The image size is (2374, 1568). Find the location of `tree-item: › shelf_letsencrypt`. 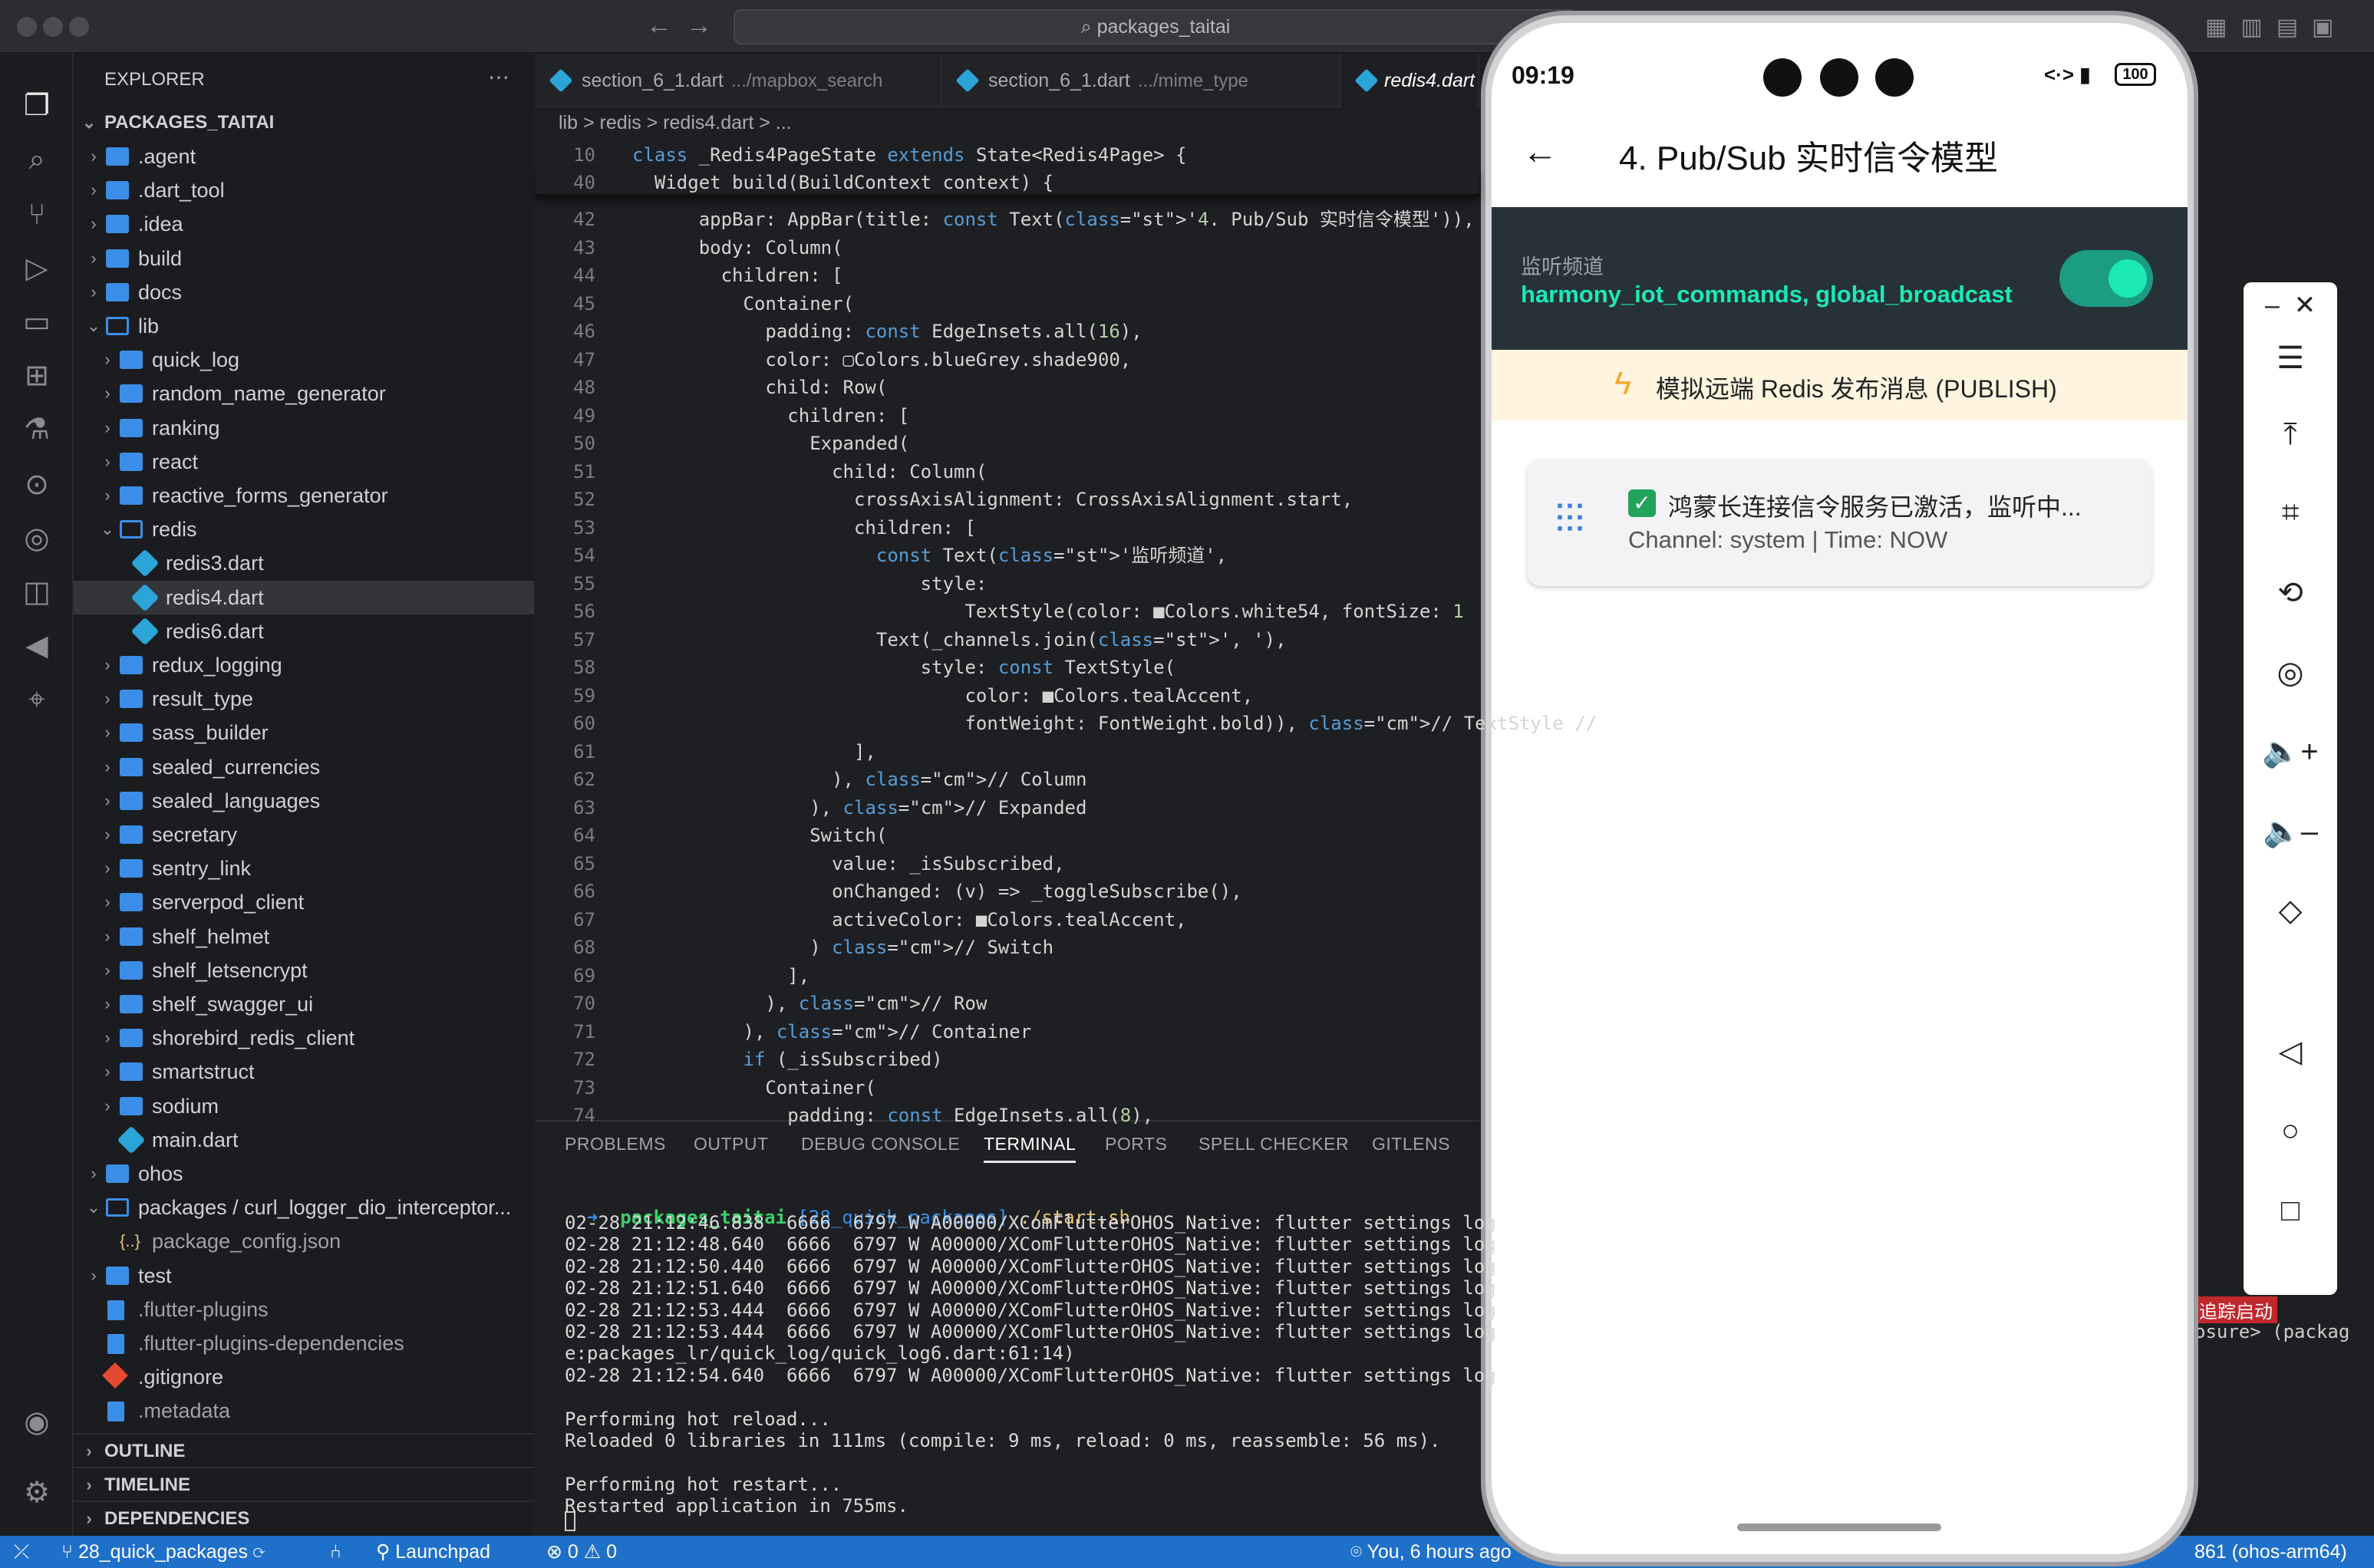

tree-item: › shelf_letsencrypt is located at coordinates (304, 970).